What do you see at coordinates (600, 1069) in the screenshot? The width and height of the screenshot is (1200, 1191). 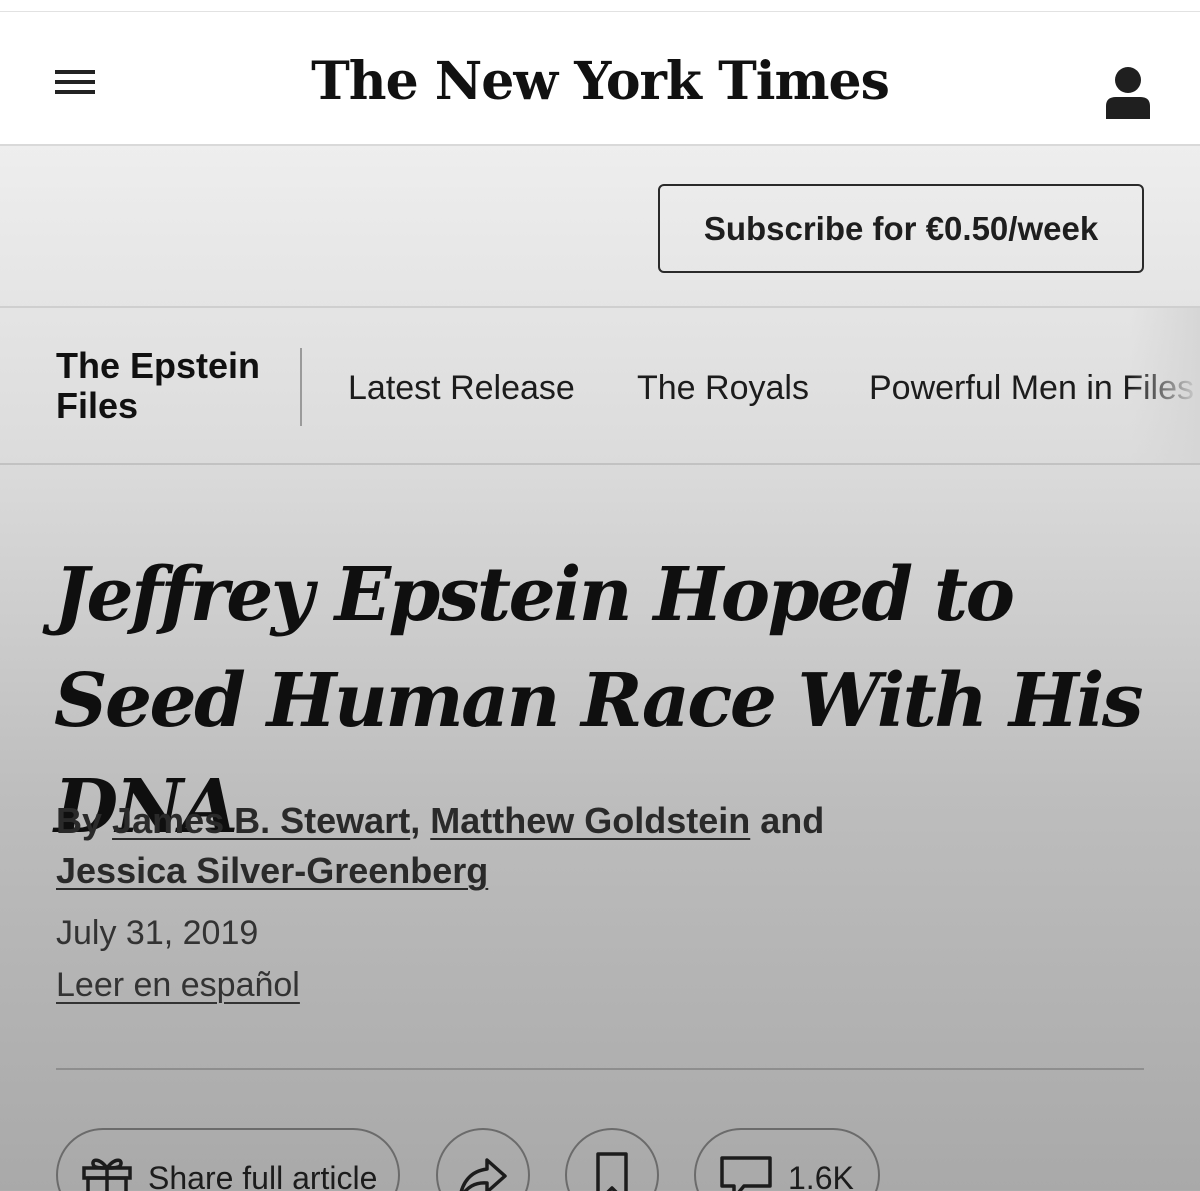 I see `divider-rule` at bounding box center [600, 1069].